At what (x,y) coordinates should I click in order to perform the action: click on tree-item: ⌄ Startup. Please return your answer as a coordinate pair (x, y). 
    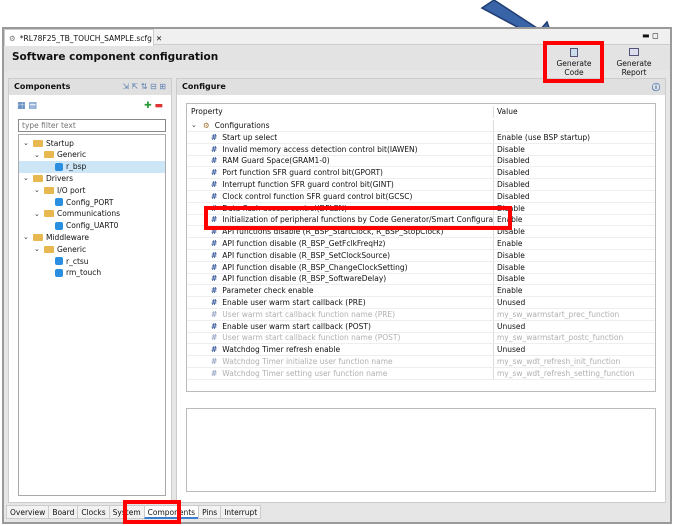
    Looking at the image, I should click on (48, 143).